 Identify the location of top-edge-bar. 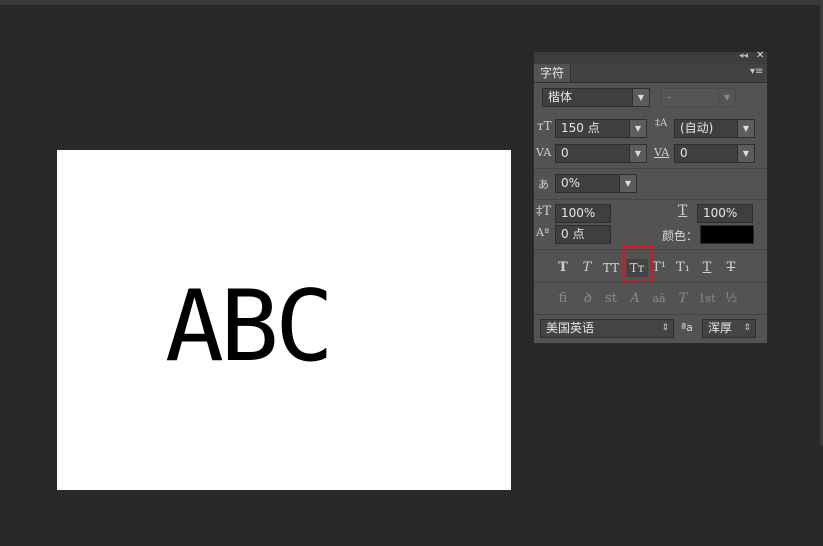
(411, 2).